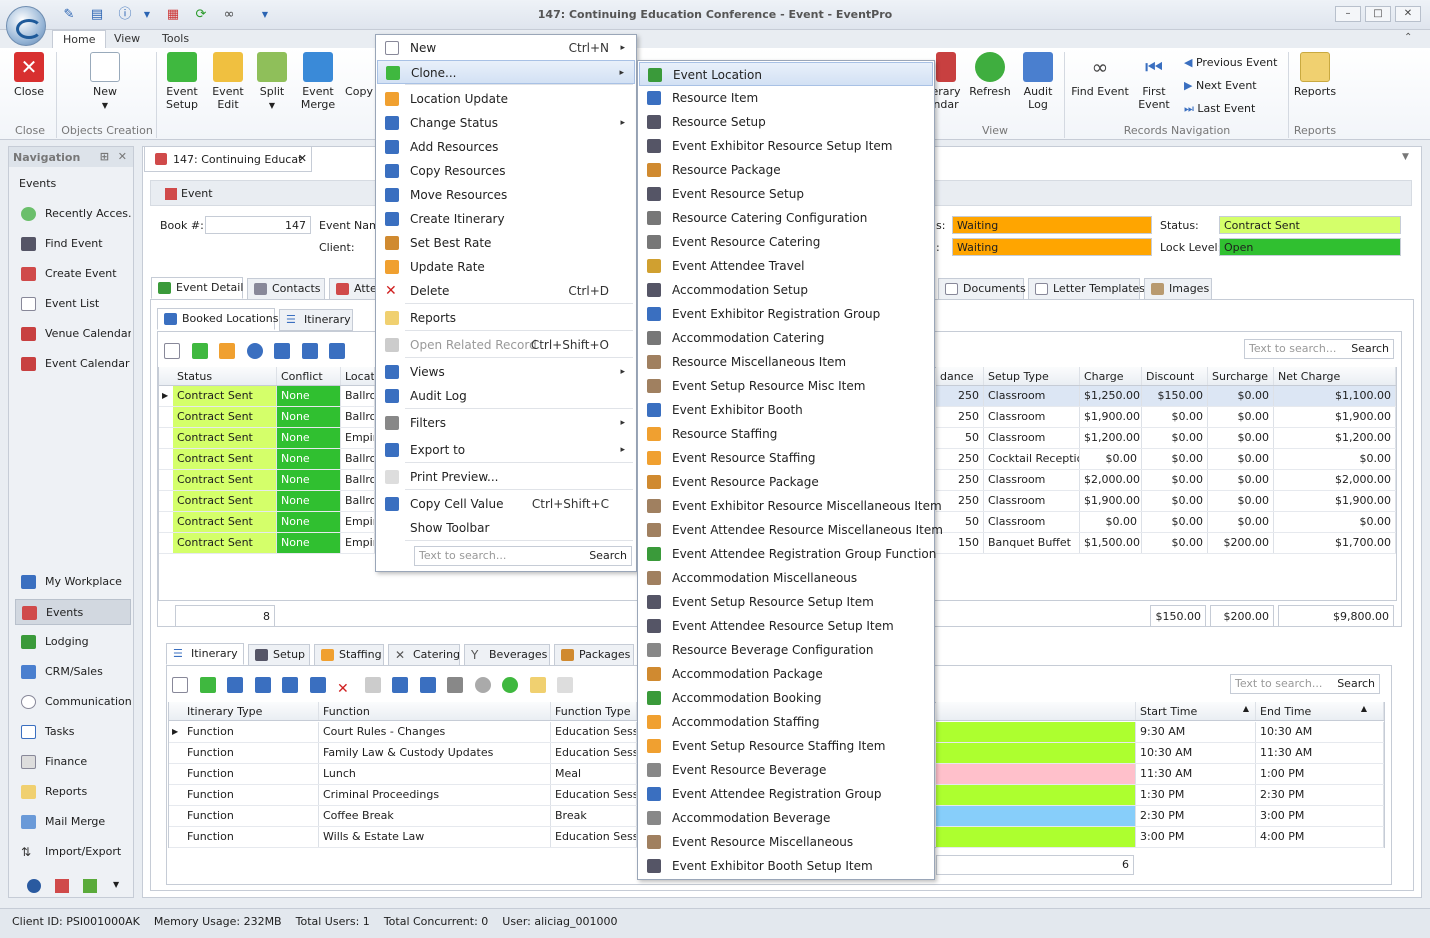  Describe the element at coordinates (565, 685) in the screenshot. I see `preview-icon` at that location.